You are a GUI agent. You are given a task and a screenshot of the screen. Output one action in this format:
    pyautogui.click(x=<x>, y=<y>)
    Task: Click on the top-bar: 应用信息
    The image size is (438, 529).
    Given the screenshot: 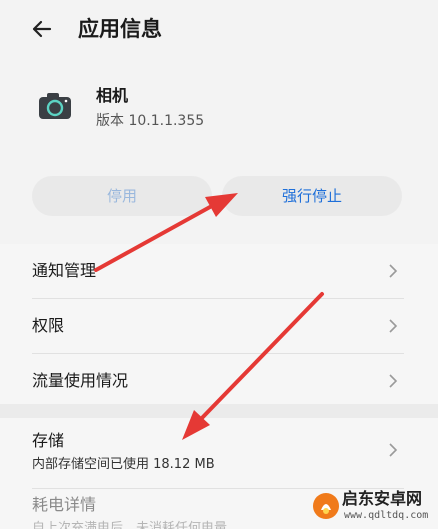 What is the action you would take?
    pyautogui.click(x=219, y=31)
    